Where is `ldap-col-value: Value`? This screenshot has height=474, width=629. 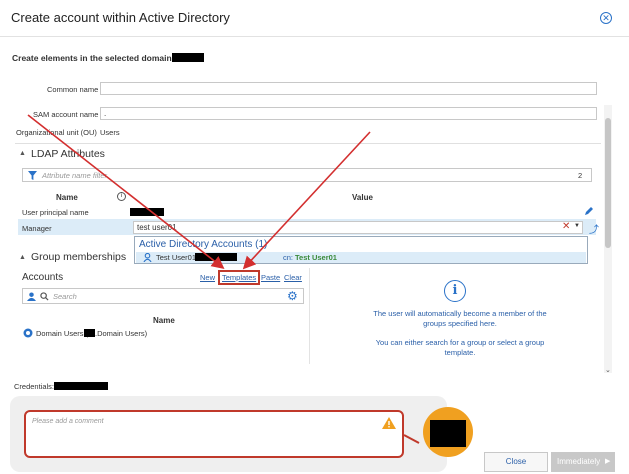 ldap-col-value: Value is located at coordinates (362, 197).